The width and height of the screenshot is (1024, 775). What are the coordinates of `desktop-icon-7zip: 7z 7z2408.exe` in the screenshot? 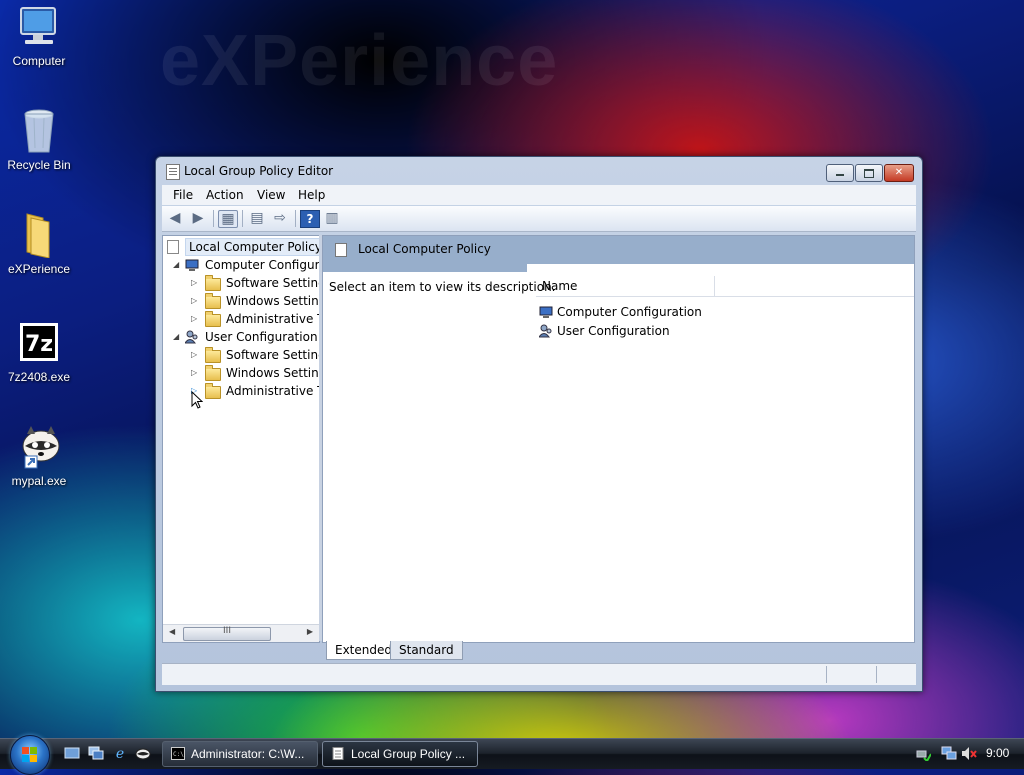 It's located at (39, 352).